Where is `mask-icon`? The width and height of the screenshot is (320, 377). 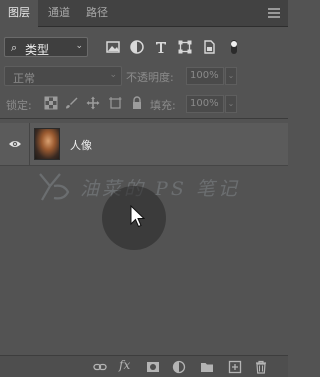
mask-icon is located at coordinates (153, 367).